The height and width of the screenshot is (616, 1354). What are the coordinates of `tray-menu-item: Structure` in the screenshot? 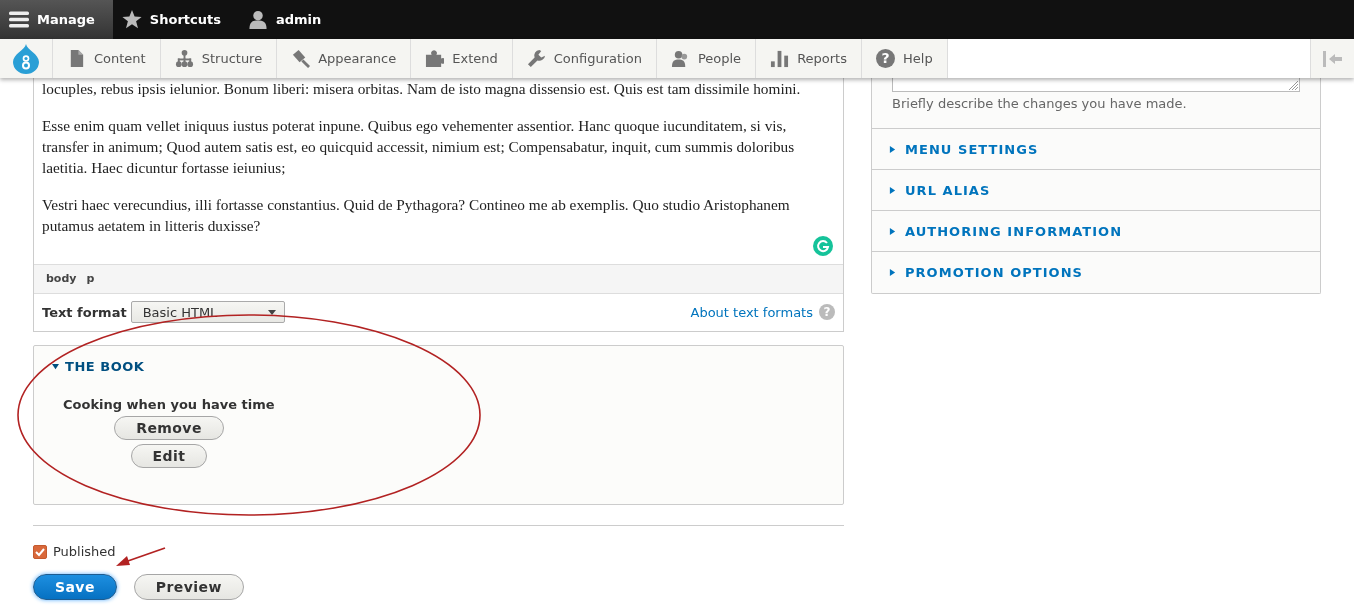 It's located at (219, 58).